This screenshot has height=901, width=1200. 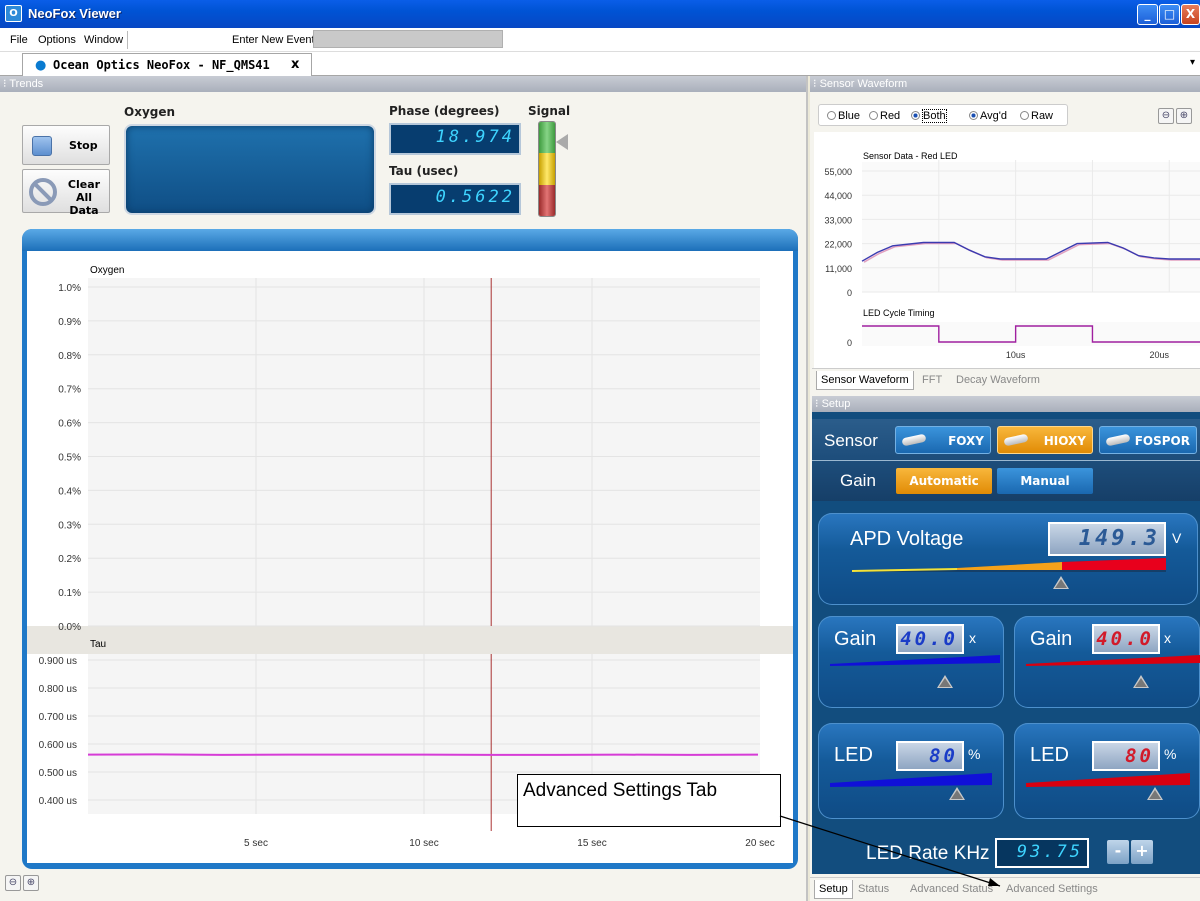 I want to click on led-red-thumb-icon, so click(x=1155, y=793).